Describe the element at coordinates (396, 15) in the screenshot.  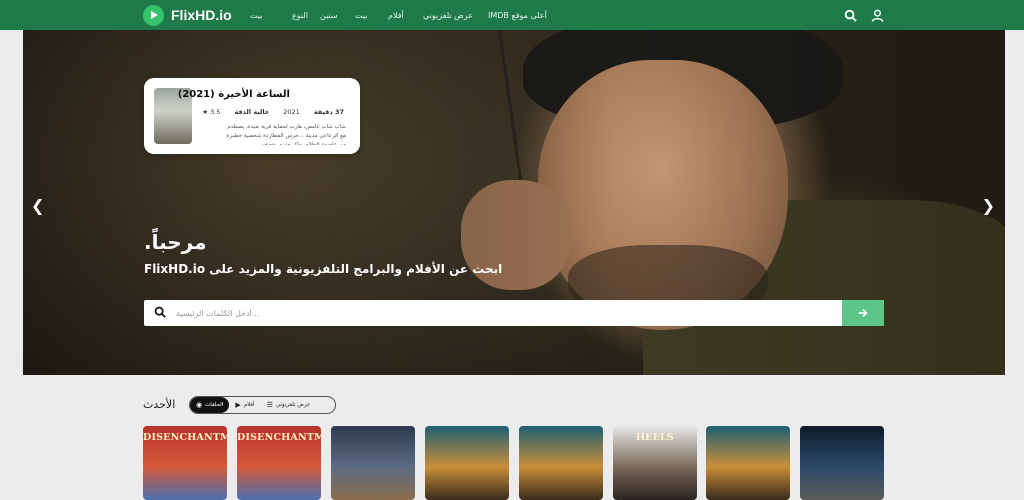
I see `nav-item-movies: أفلام` at that location.